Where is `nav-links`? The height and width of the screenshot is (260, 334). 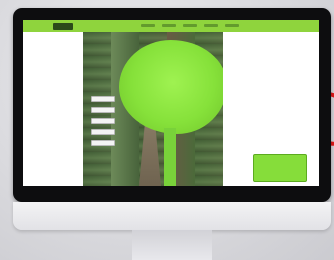 nav-links is located at coordinates (190, 25).